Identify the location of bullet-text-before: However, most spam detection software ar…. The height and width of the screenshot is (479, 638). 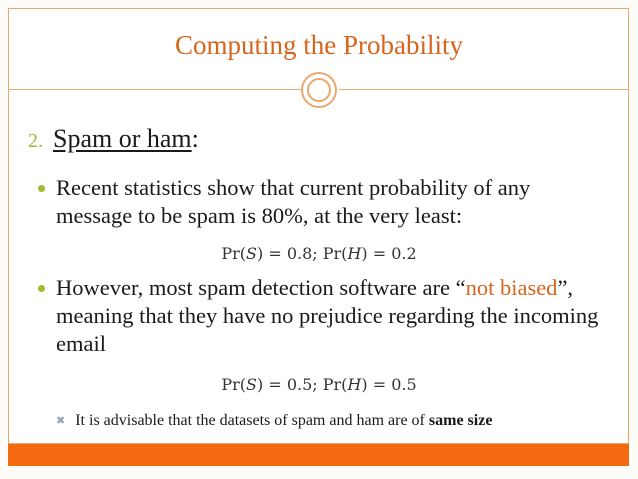
(261, 287).